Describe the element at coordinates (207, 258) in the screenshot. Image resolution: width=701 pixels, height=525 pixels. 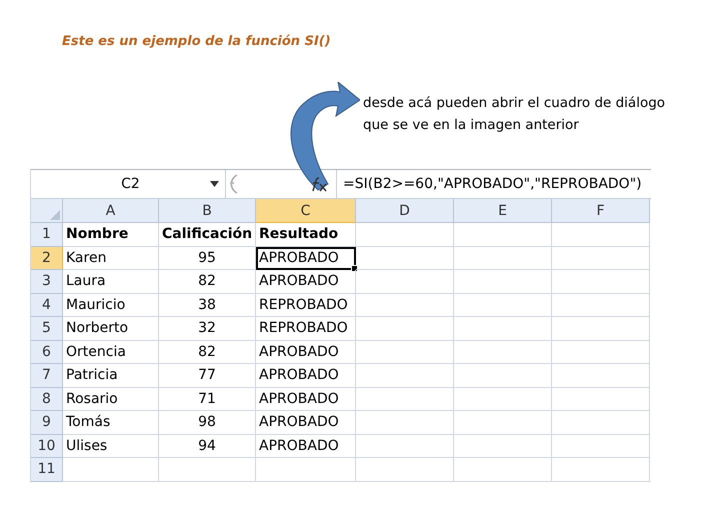
I see `table-cell: 95` at that location.